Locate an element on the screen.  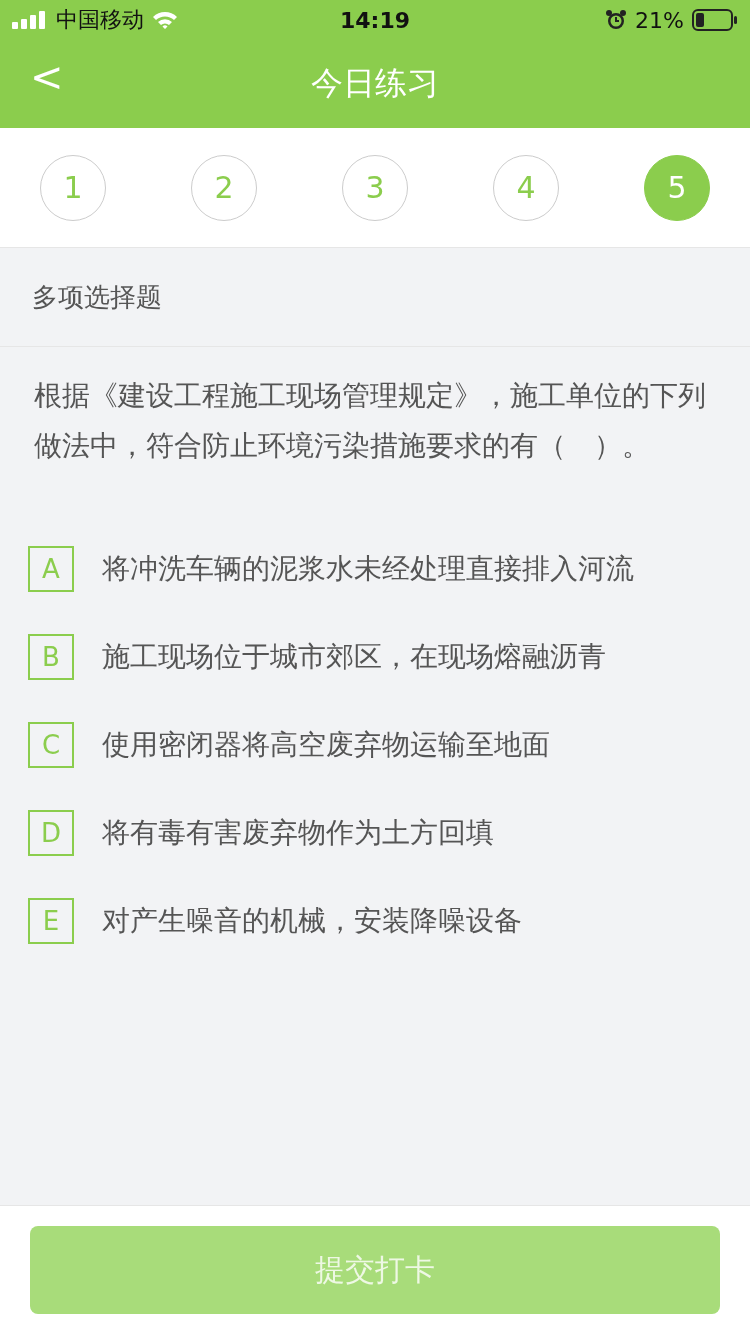
option-letter: E is located at coordinates (51, 921).